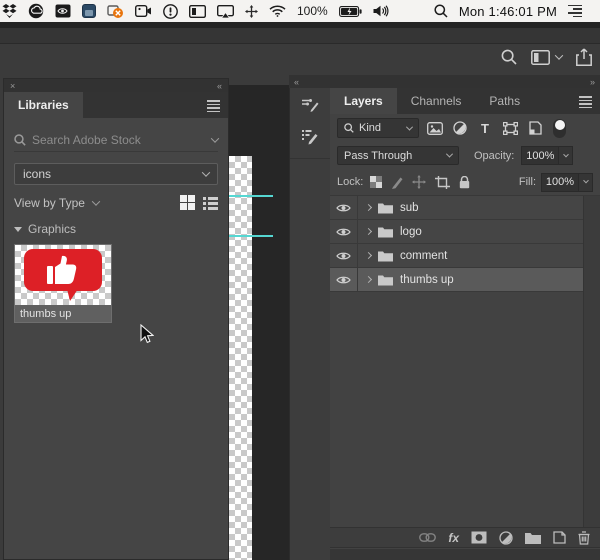 The width and height of the screenshot is (600, 560). I want to click on collapse-dock-icon: «, so click(296, 82).